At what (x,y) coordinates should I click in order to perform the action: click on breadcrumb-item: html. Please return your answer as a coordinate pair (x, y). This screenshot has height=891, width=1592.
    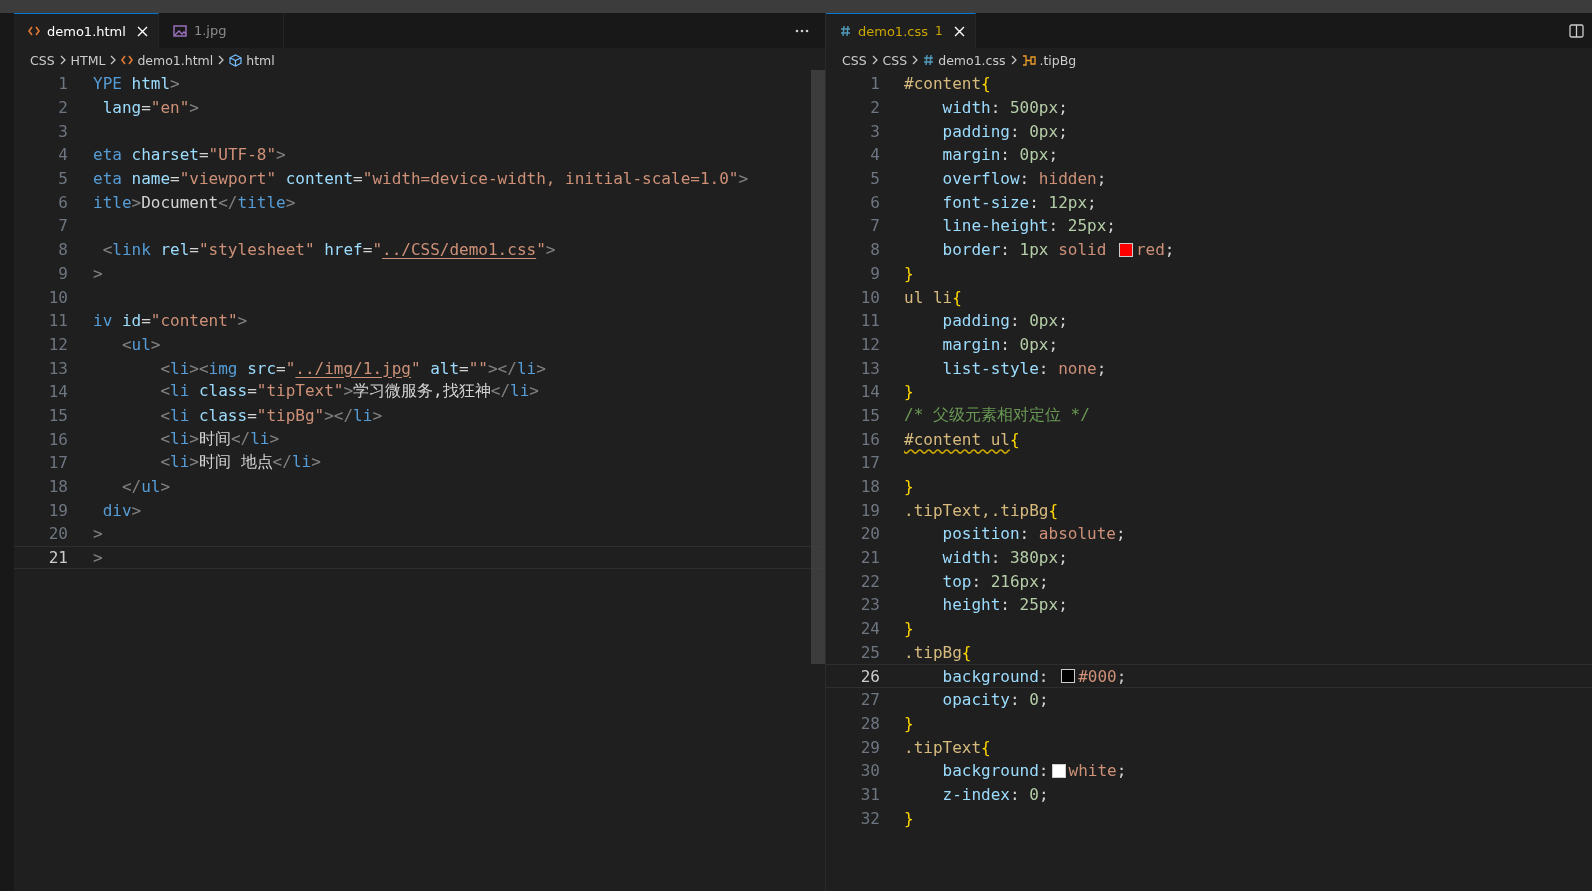
    Looking at the image, I should click on (252, 60).